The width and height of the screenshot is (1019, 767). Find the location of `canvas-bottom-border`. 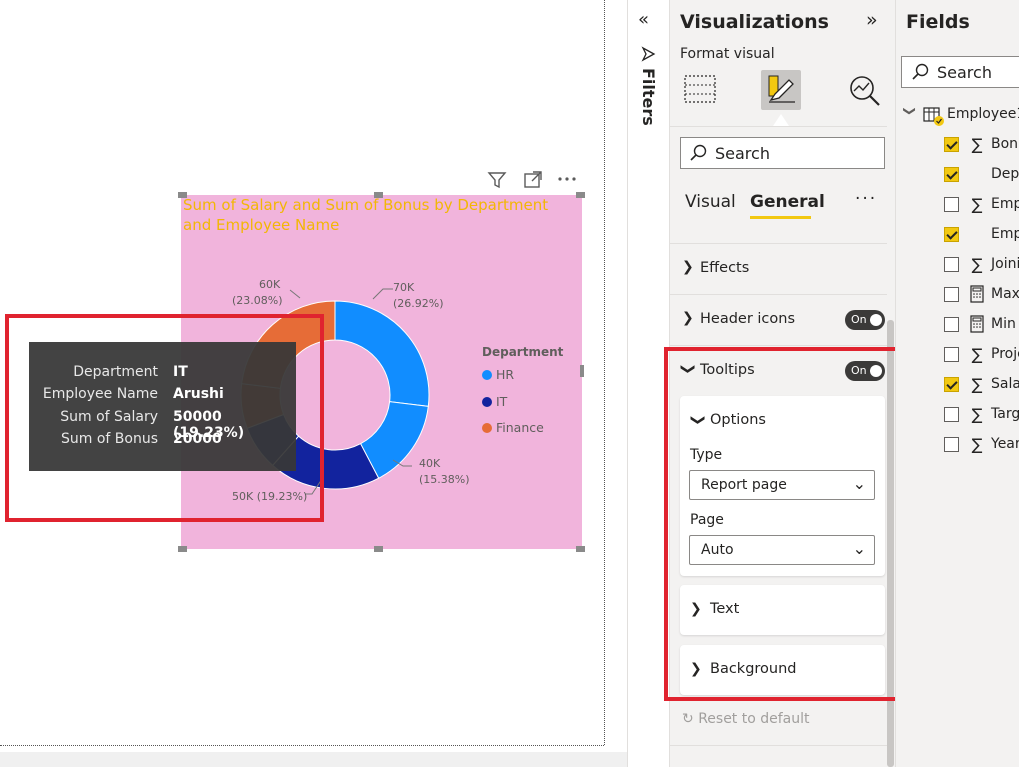

canvas-bottom-border is located at coordinates (302, 745).